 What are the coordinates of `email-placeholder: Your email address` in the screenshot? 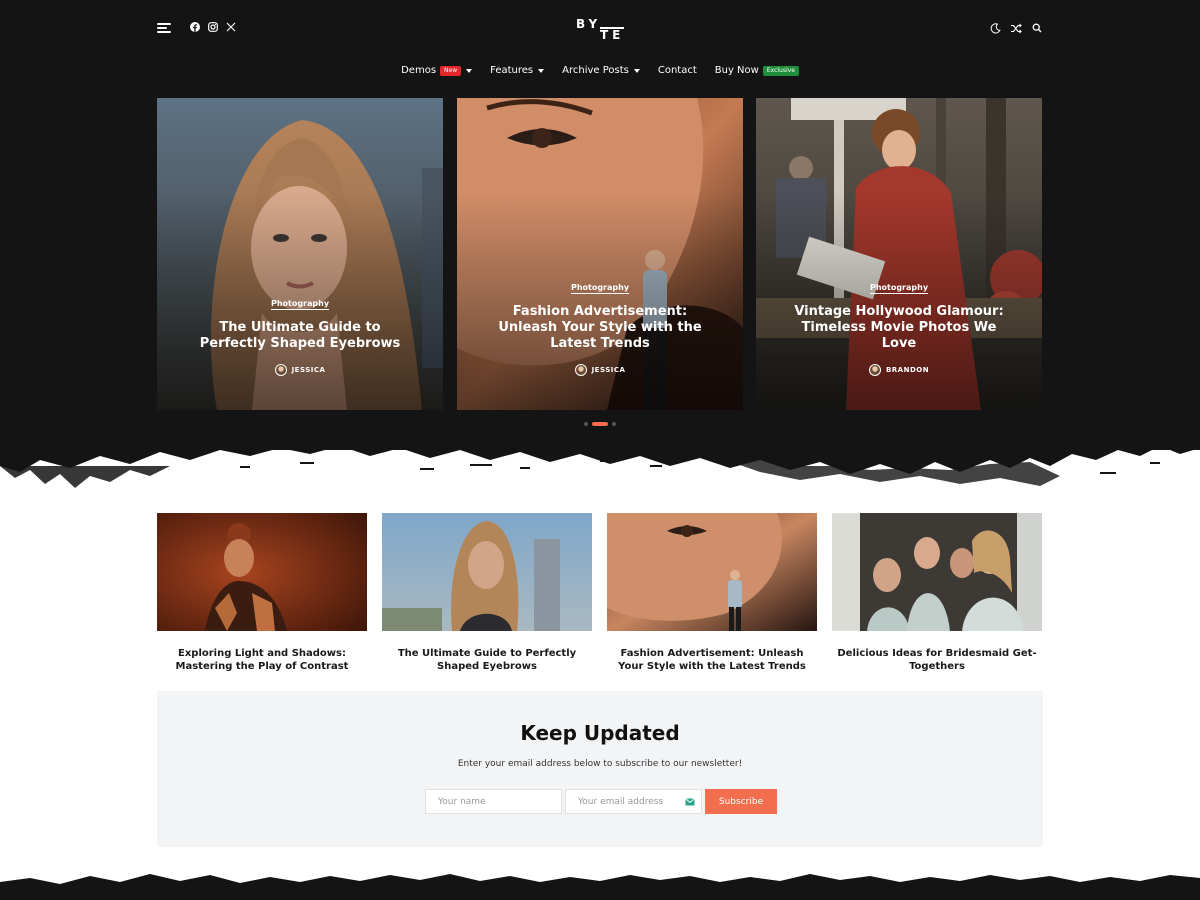 It's located at (621, 801).